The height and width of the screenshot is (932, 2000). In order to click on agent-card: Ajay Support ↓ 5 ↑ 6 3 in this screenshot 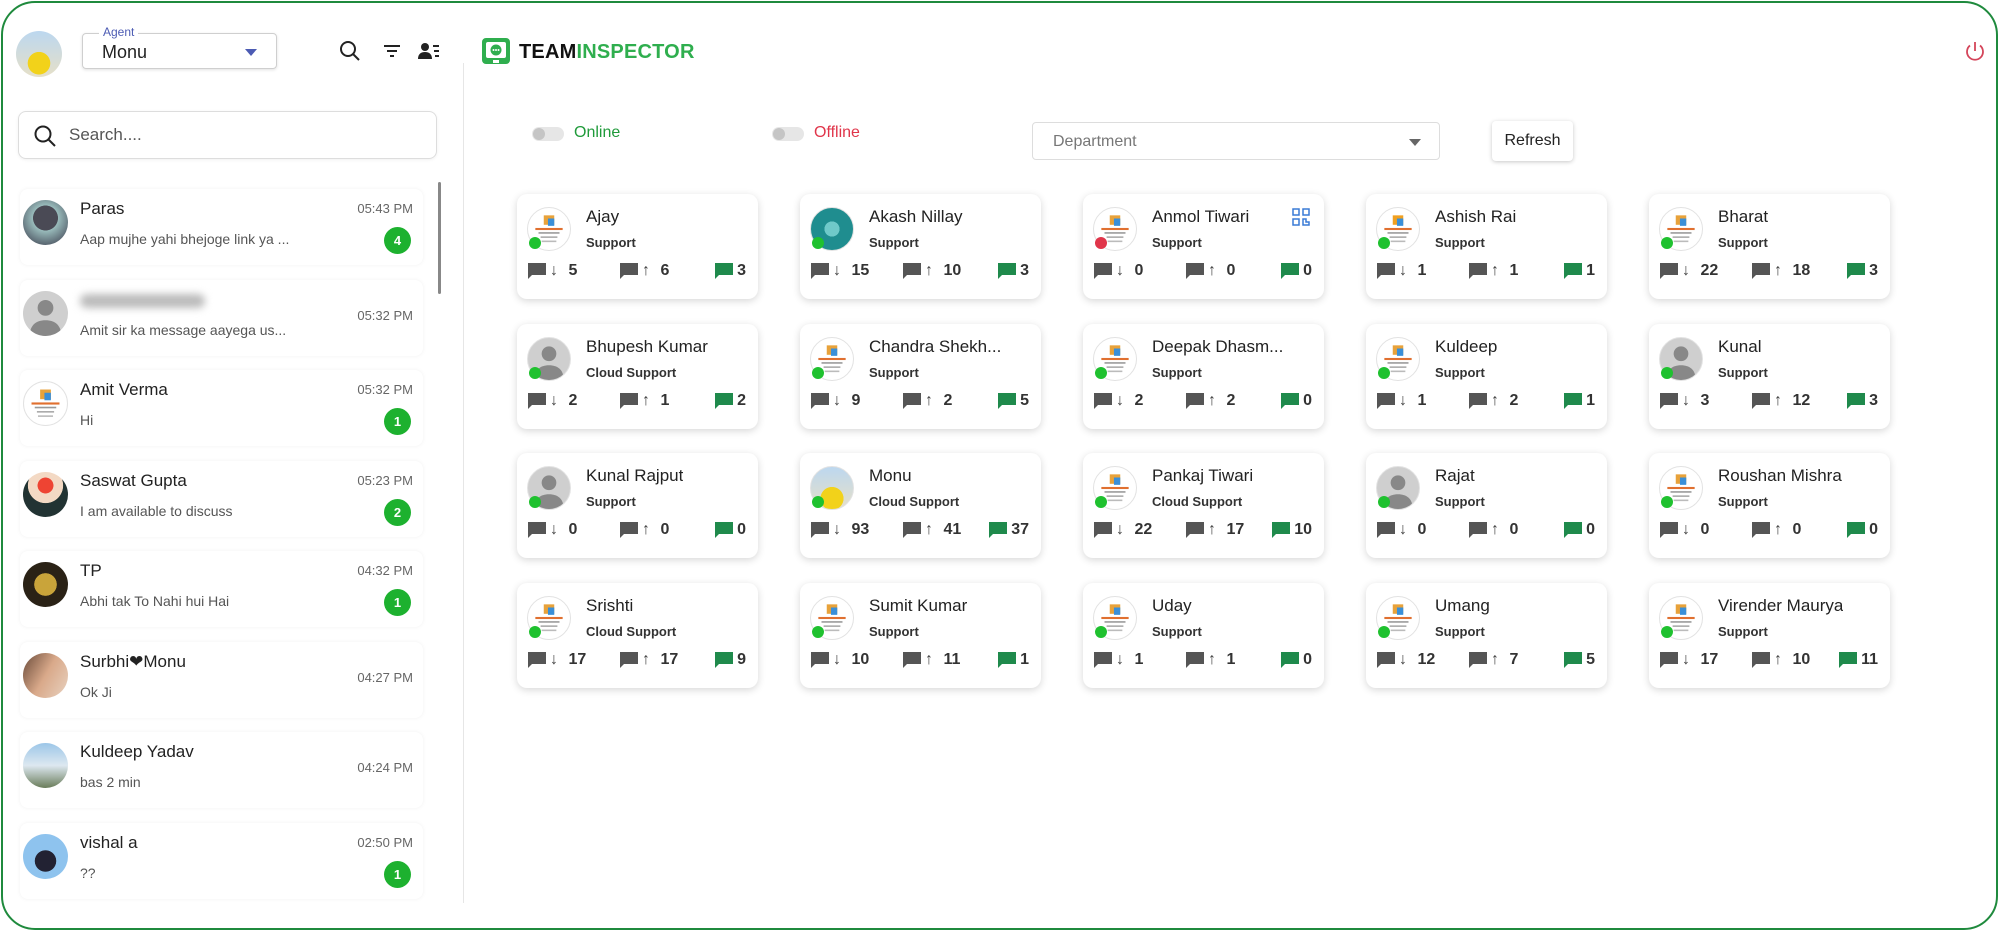, I will do `click(637, 246)`.